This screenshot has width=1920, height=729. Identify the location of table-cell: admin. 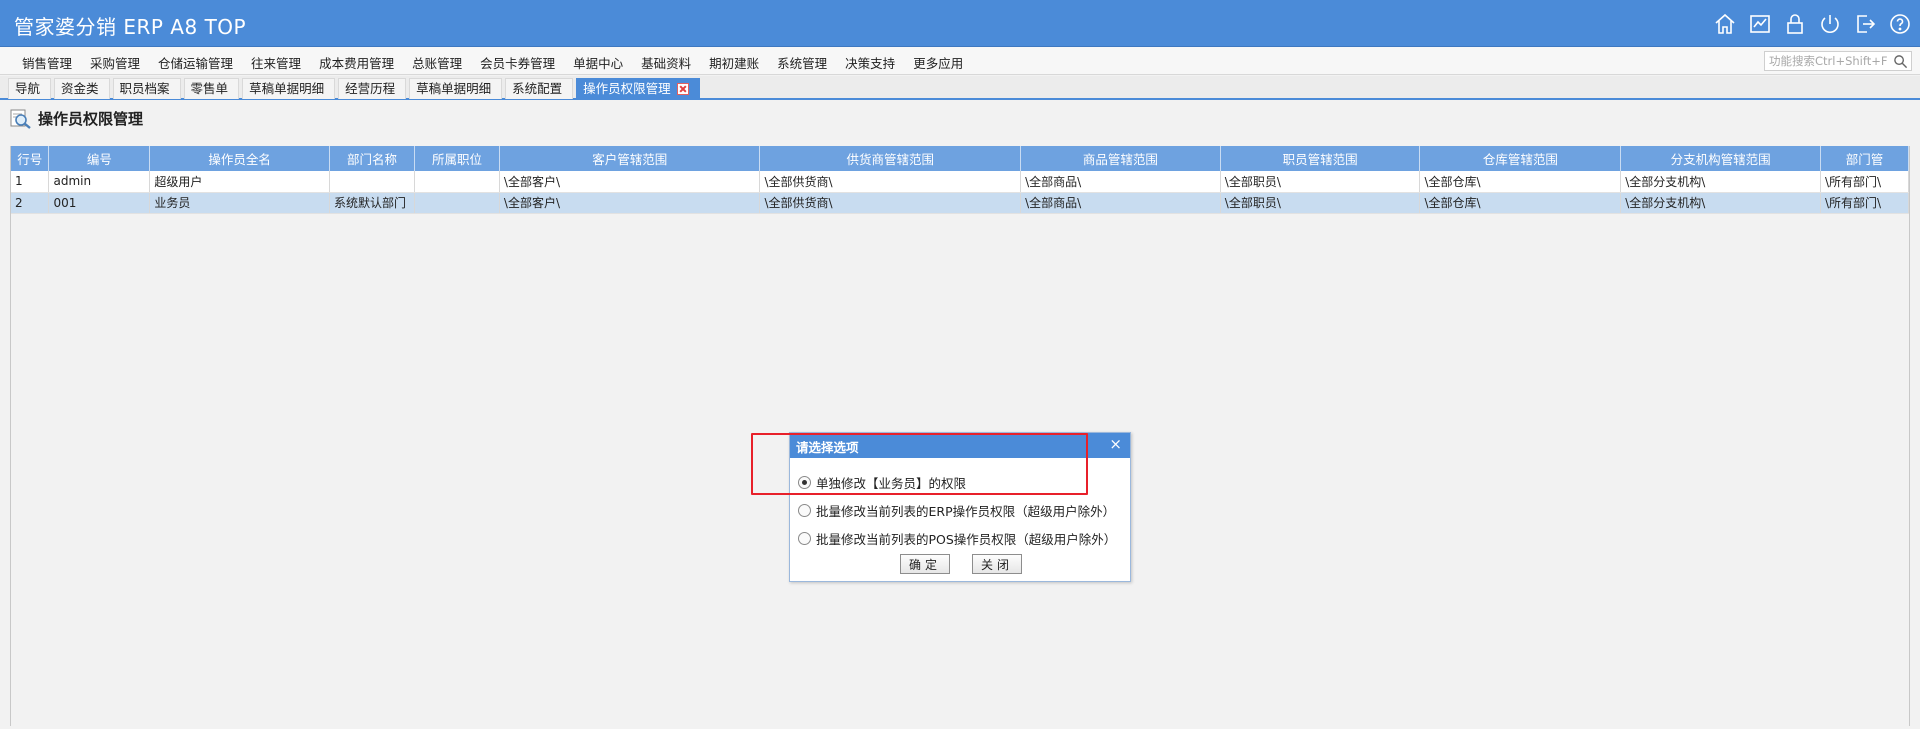
(99, 182).